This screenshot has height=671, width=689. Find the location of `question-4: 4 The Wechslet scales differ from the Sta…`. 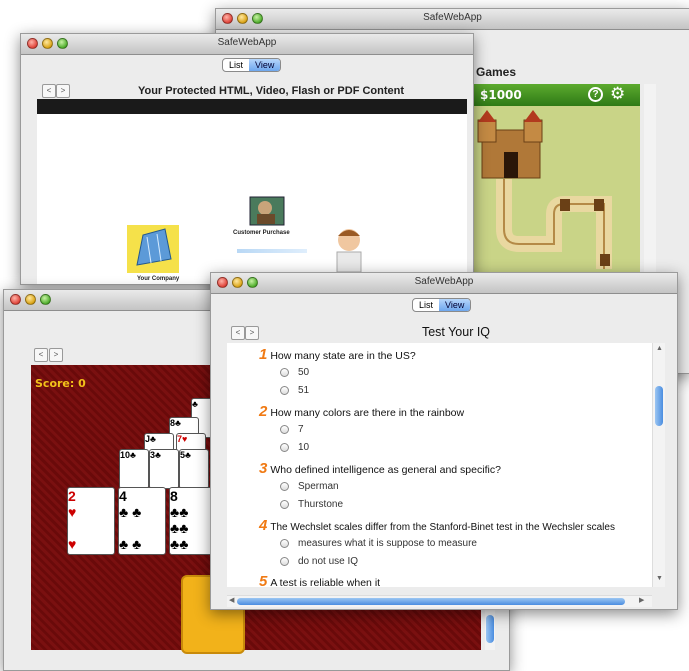

question-4: 4 The Wechslet scales differ from the Sta… is located at coordinates (437, 525).